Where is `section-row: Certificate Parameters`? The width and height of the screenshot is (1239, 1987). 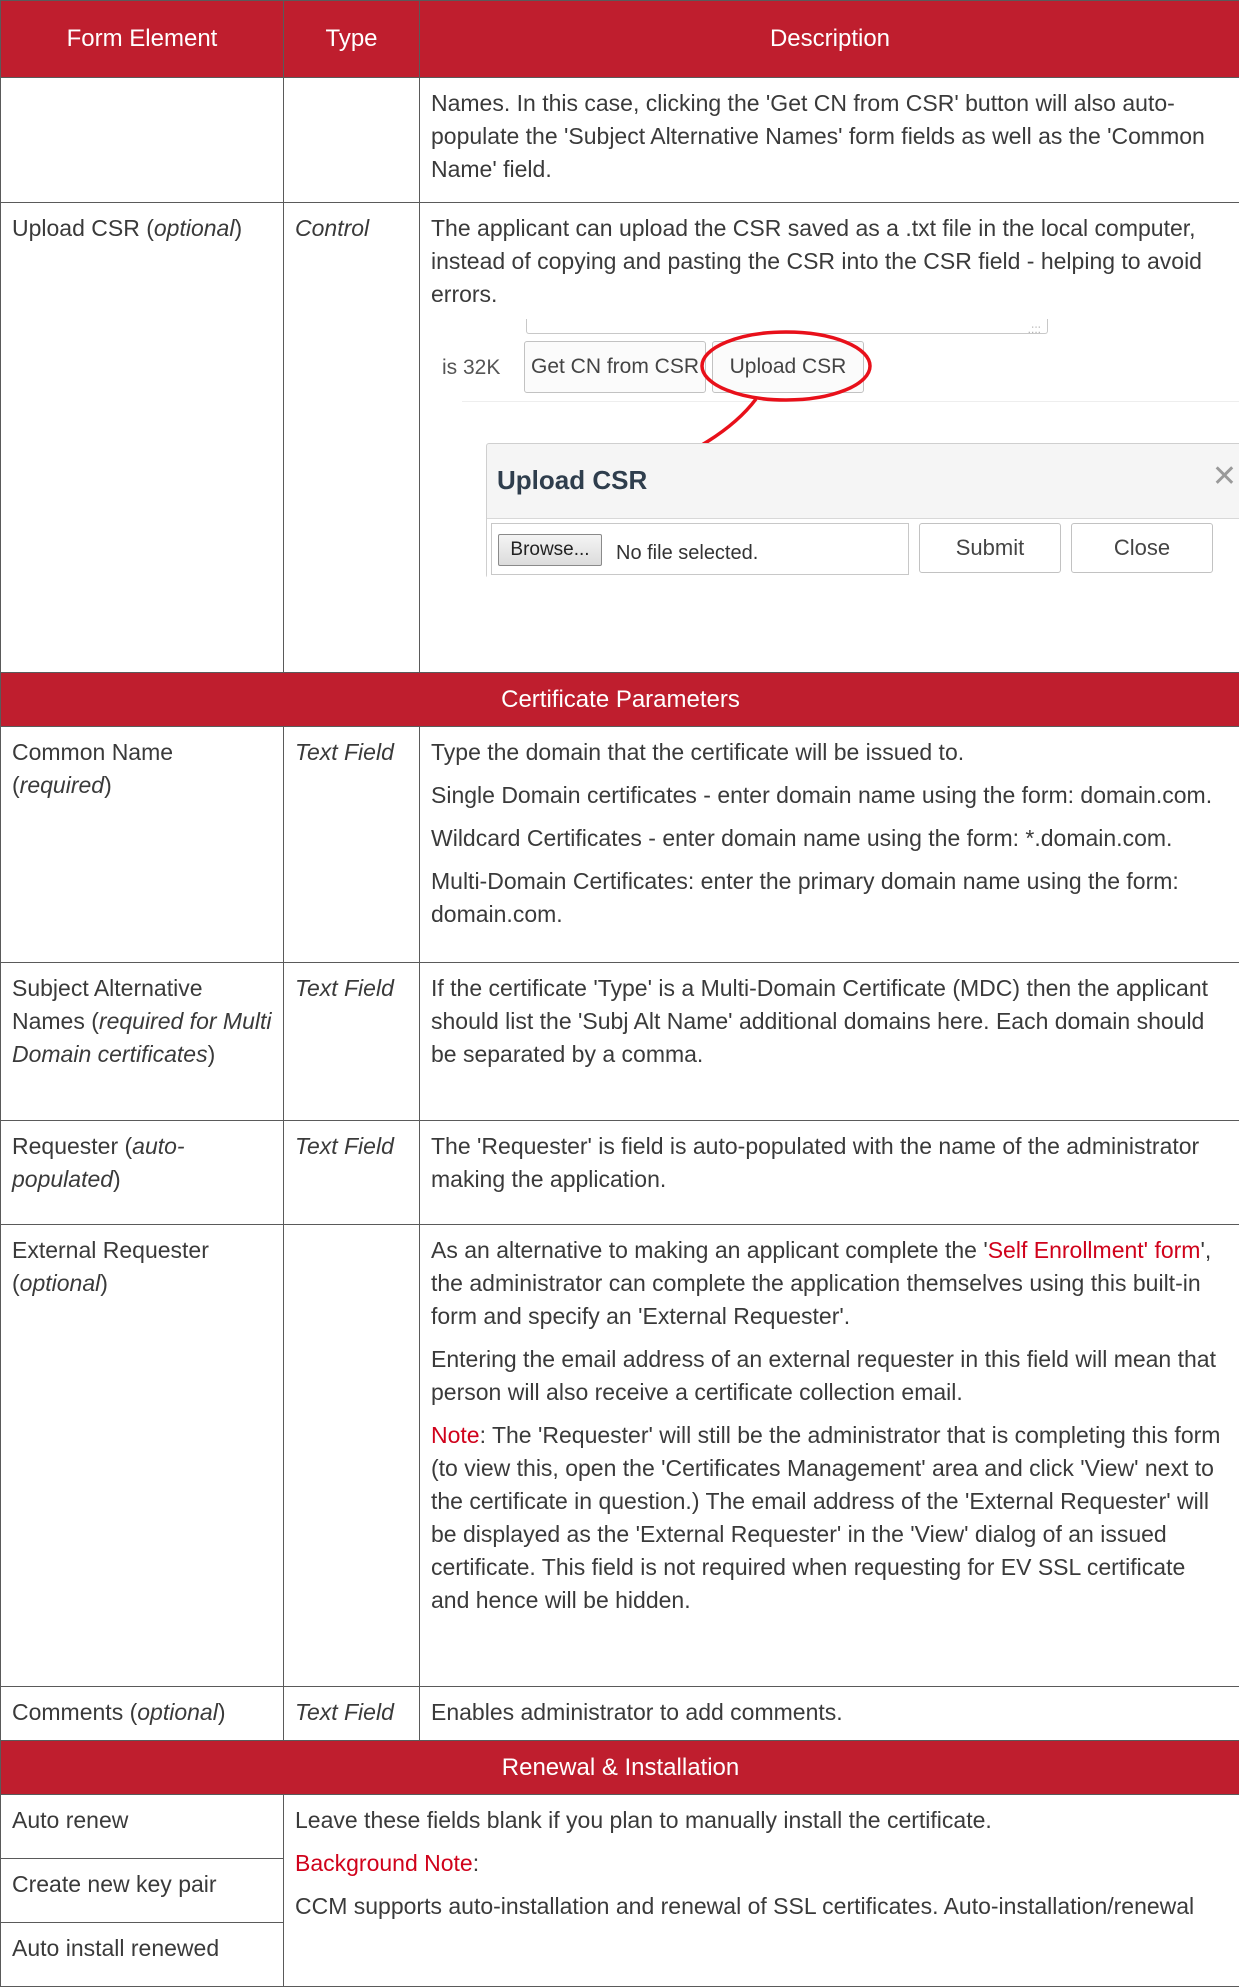 section-row: Certificate Parameters is located at coordinates (620, 700).